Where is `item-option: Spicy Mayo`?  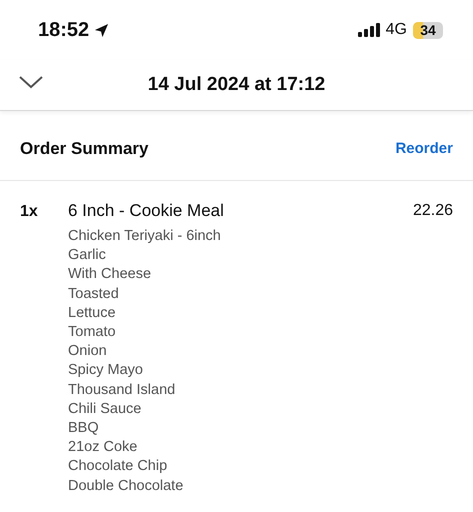 item-option: Spicy Mayo is located at coordinates (240, 371).